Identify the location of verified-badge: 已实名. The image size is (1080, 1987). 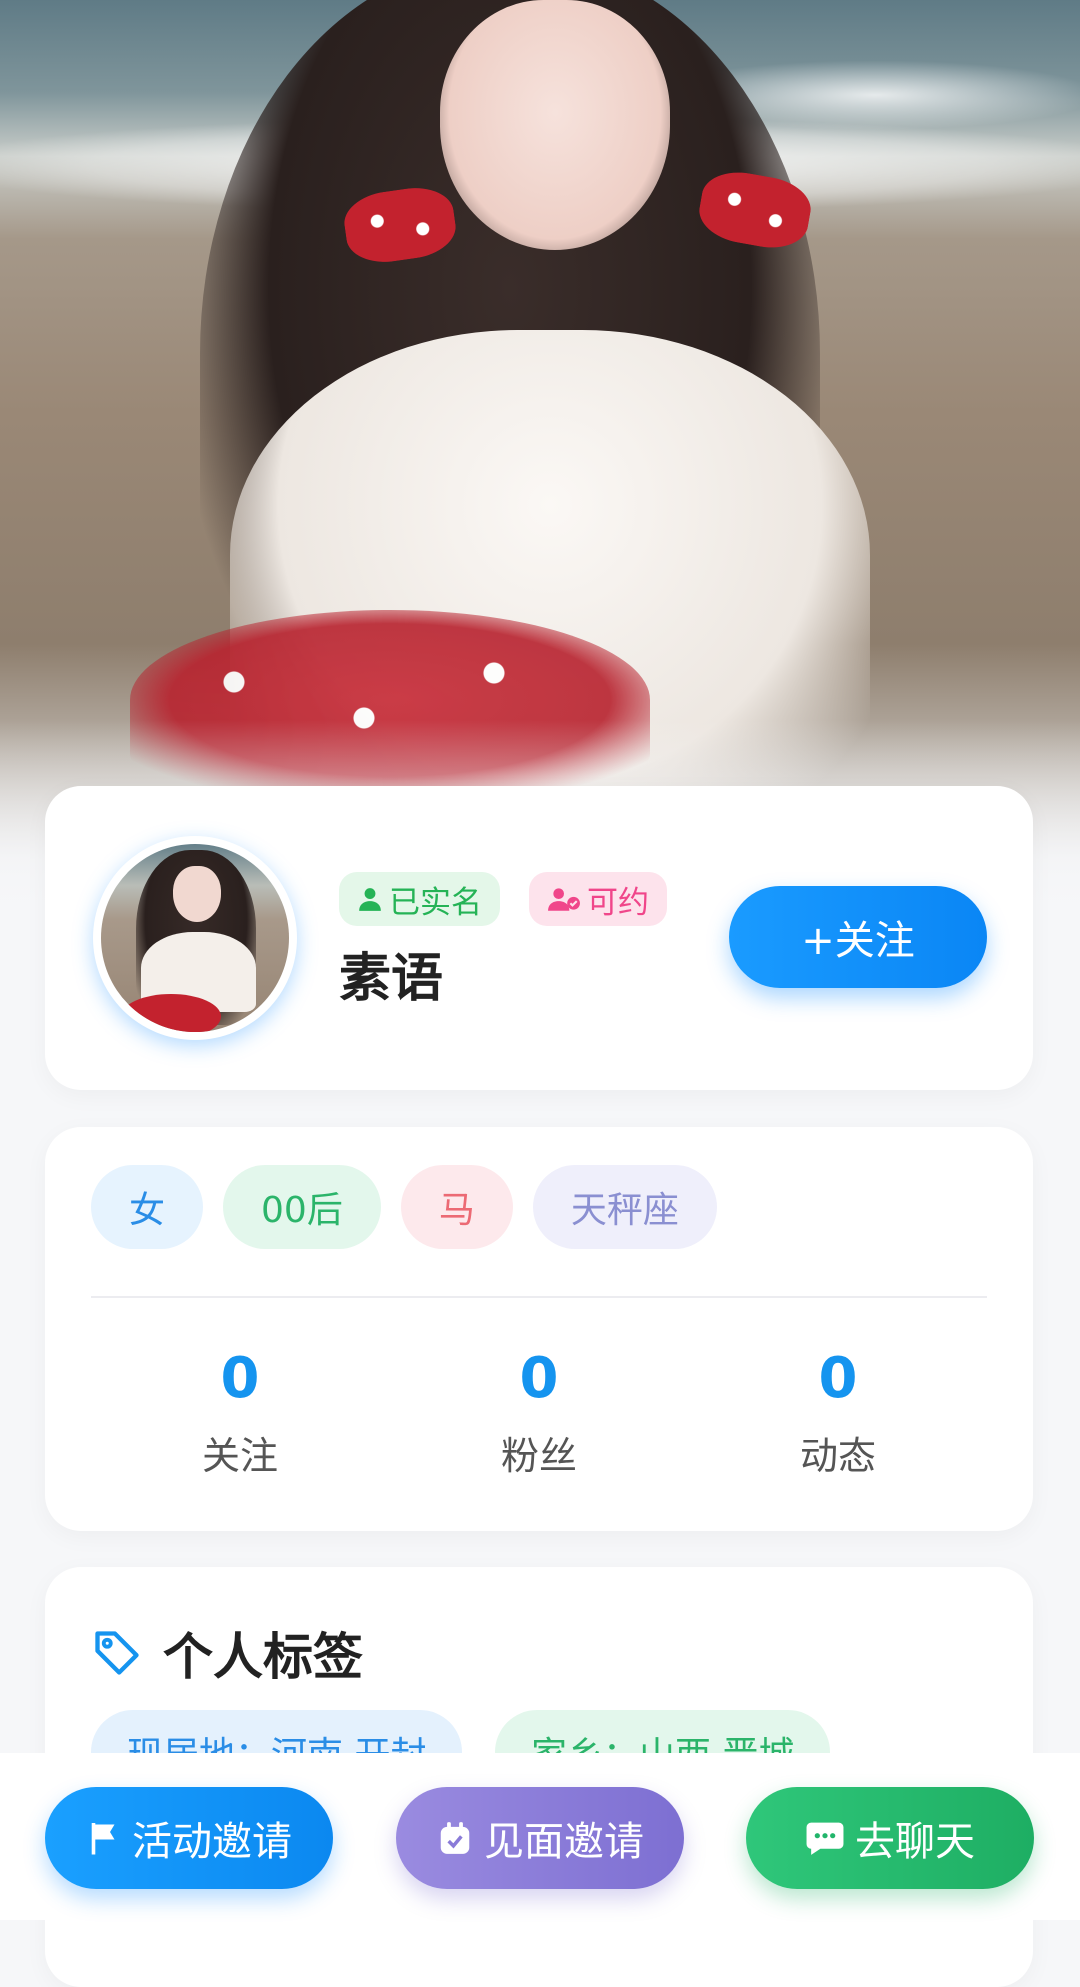
(419, 899).